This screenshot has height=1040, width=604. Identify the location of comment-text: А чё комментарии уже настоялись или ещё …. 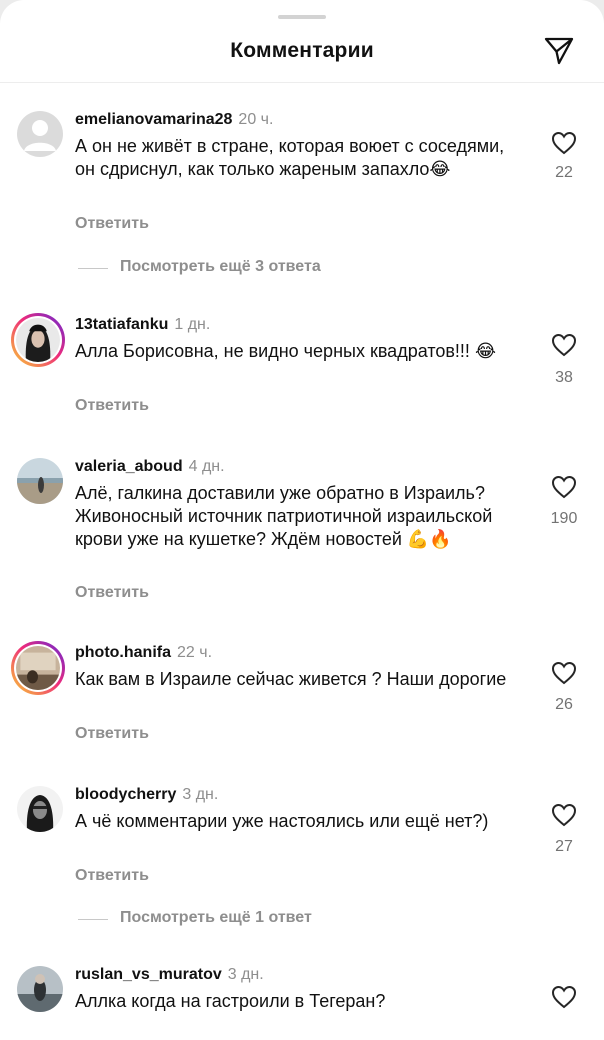
(282, 821).